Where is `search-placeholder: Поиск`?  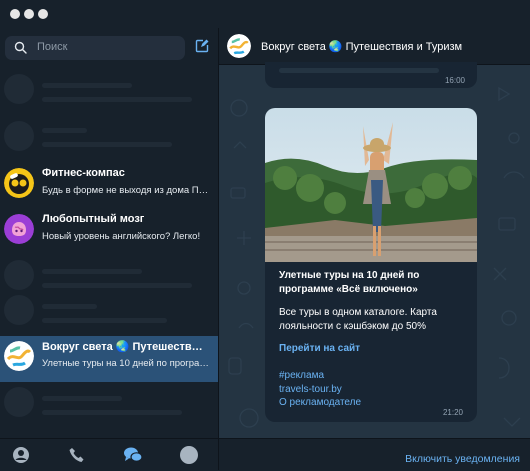 search-placeholder: Поиск is located at coordinates (52, 47).